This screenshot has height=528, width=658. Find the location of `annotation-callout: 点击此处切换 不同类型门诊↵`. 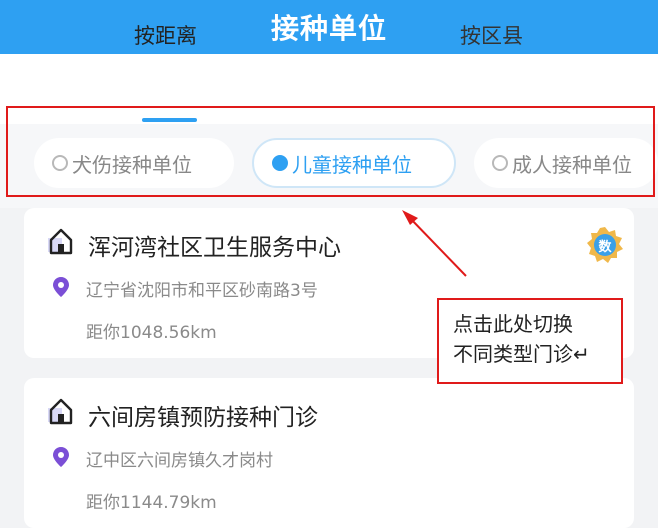

annotation-callout: 点击此处切换 不同类型门诊↵ is located at coordinates (530, 341).